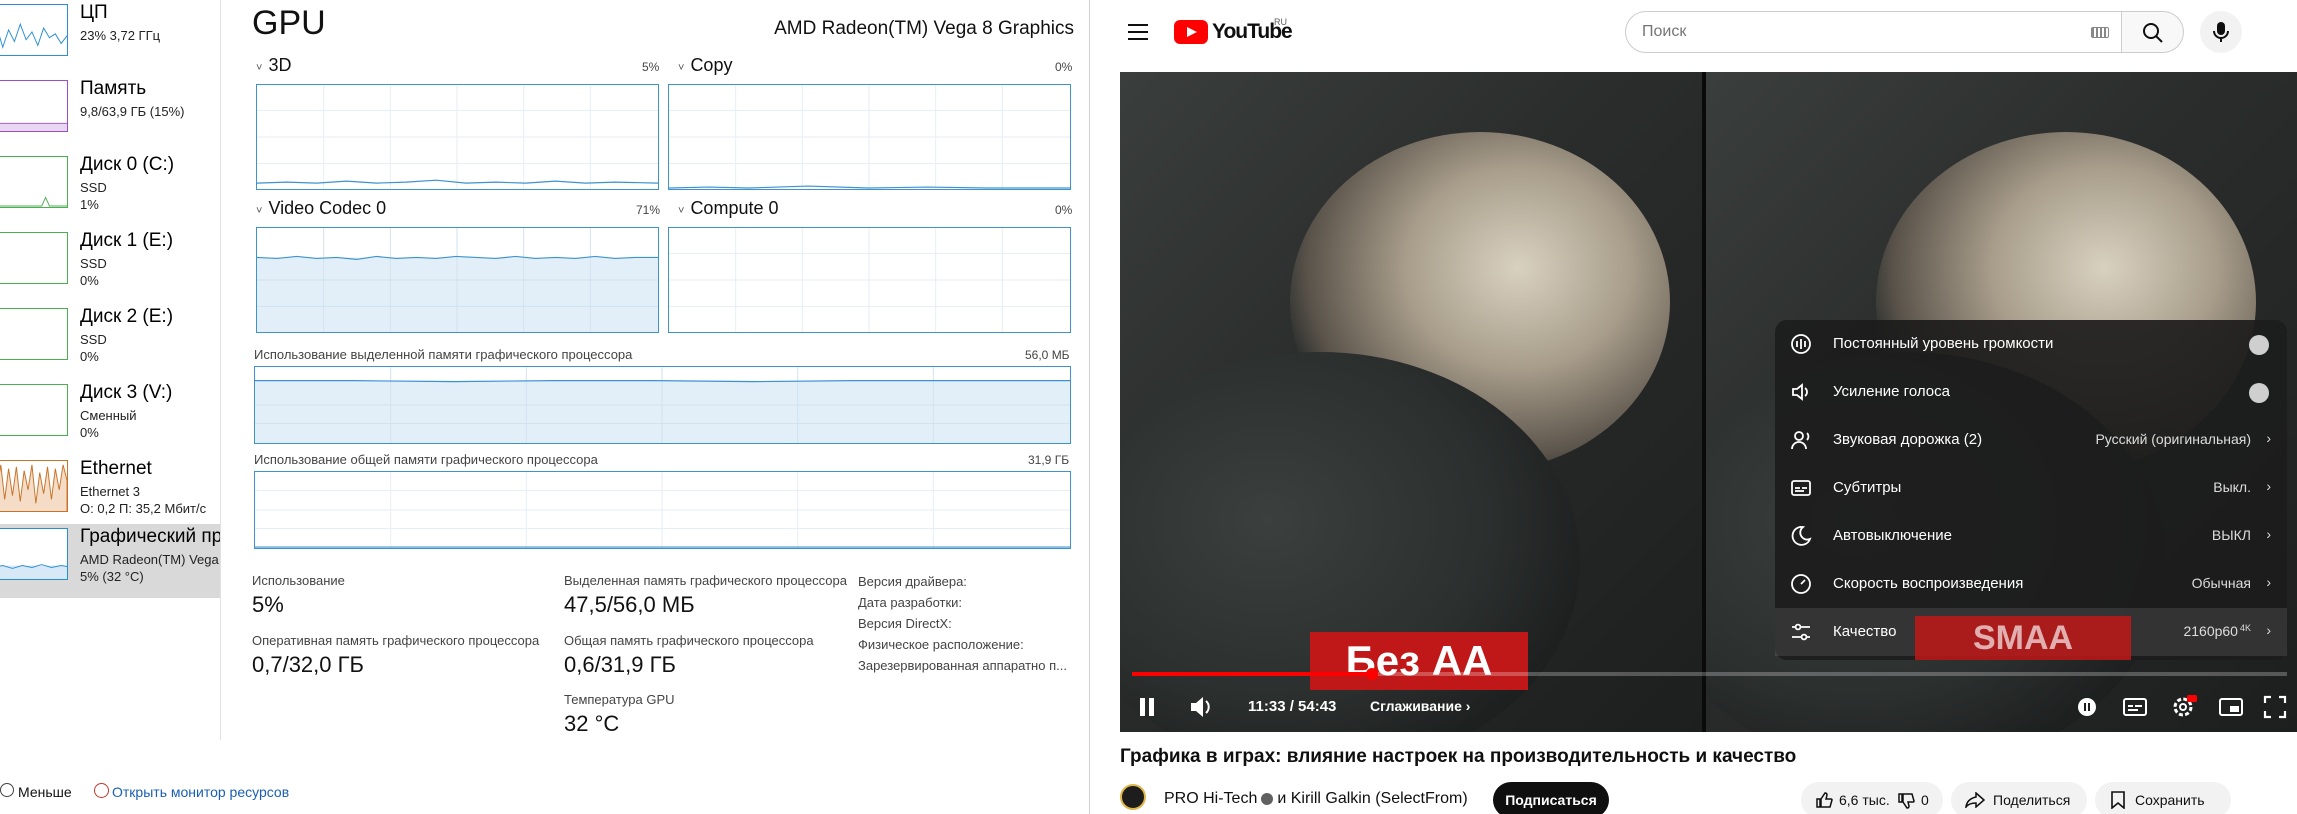 Image resolution: width=2297 pixels, height=814 pixels. Describe the element at coordinates (2031, 392) in the screenshot. I see `settings-item-voice-boost: Усиление голоса` at that location.